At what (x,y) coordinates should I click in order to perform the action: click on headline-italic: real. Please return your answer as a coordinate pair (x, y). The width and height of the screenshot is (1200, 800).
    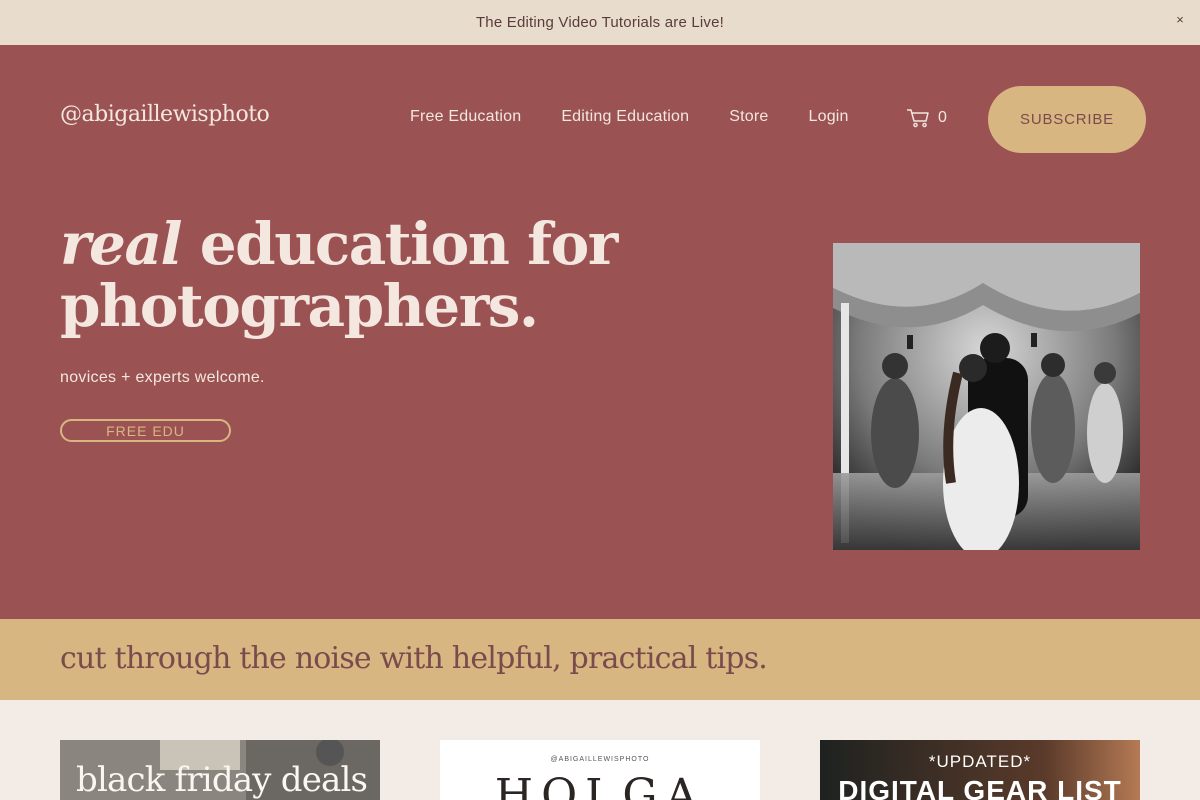
    Looking at the image, I should click on (121, 244).